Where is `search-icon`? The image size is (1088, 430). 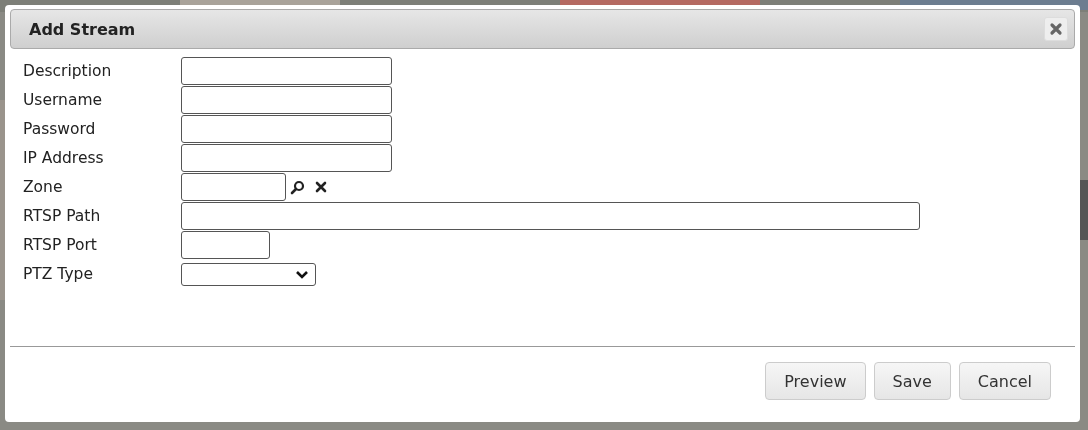 search-icon is located at coordinates (297, 187).